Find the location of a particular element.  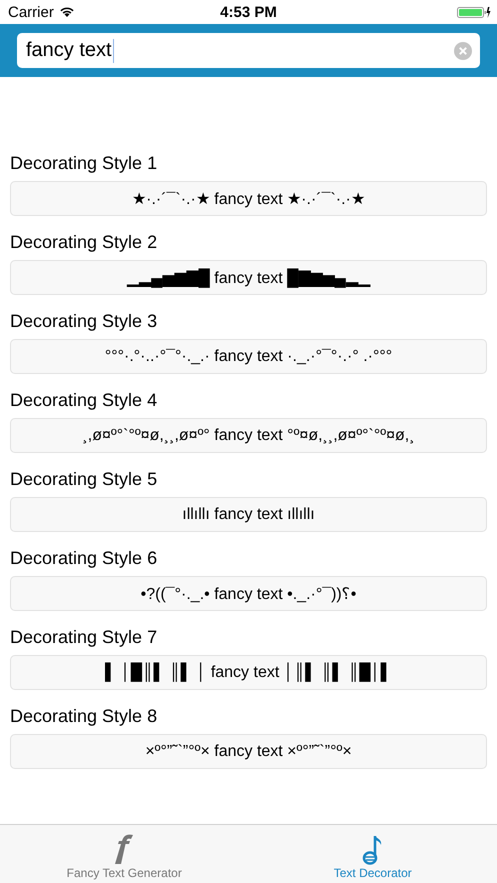

decorated-text-box: ▁▂▄▅▆▇█ fancy text █▇▆▅▄▂▁ is located at coordinates (248, 277).